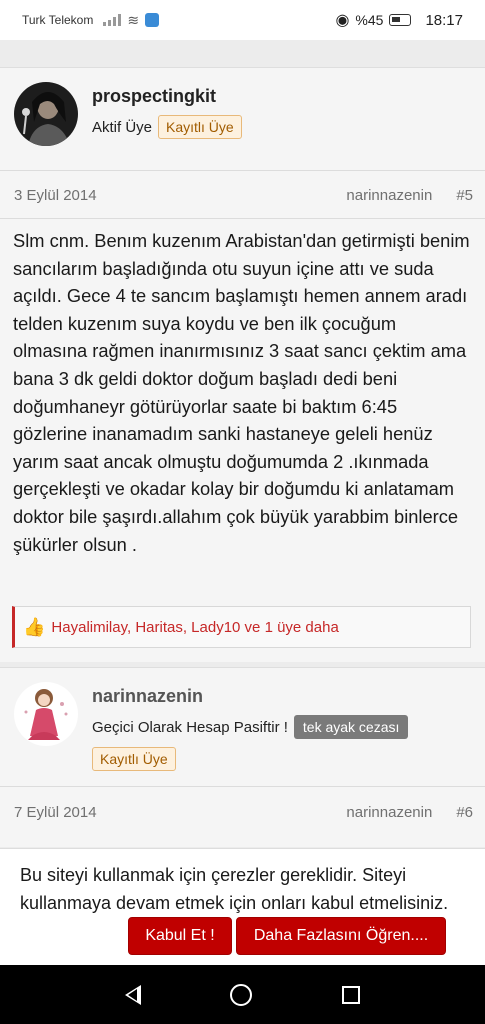 The height and width of the screenshot is (1024, 485). I want to click on author-username: prospectingkit, so click(167, 96).